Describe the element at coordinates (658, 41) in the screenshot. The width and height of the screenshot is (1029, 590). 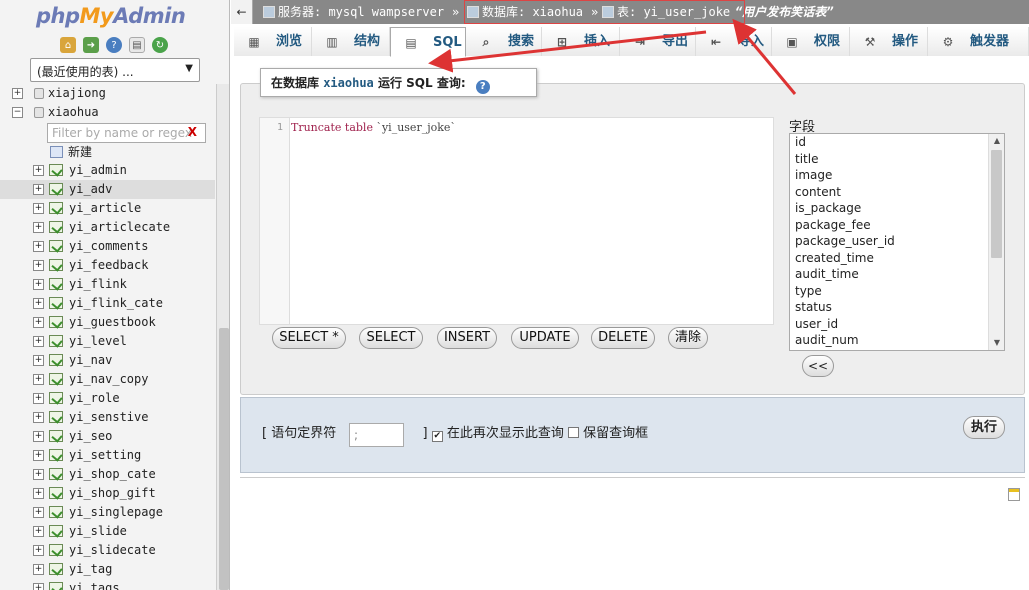
I see `tab-export: ⇥ 导出` at that location.